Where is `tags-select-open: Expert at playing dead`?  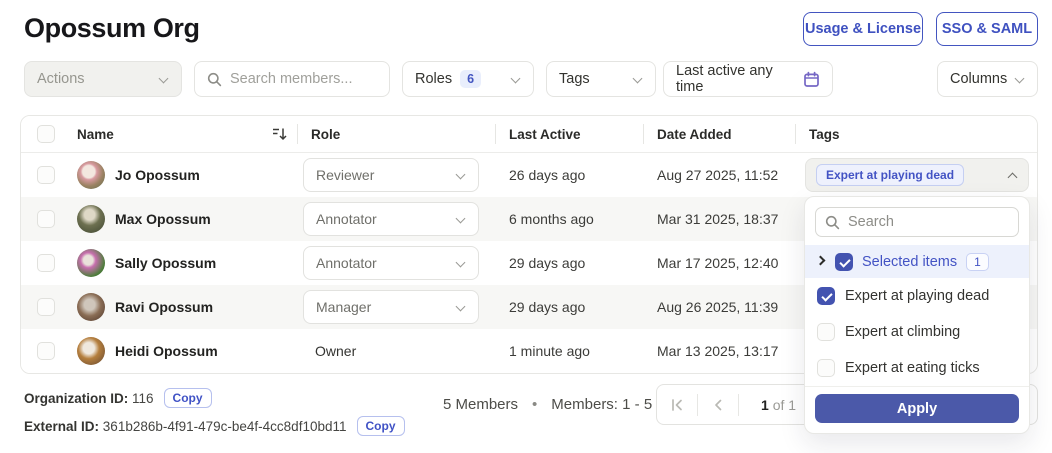
tags-select-open: Expert at playing dead is located at coordinates (917, 175).